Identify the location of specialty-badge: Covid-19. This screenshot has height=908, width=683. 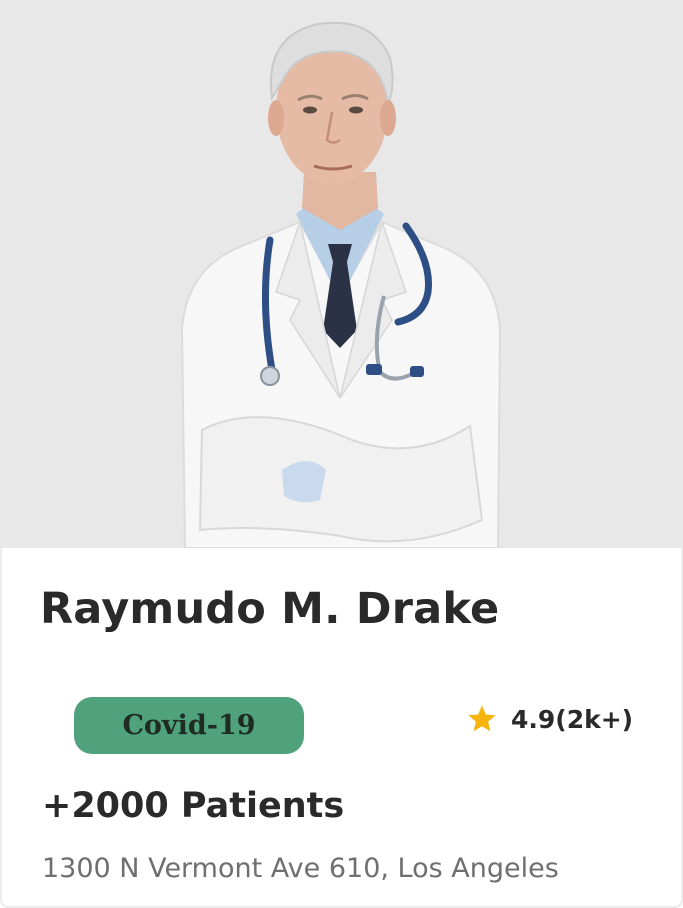
(189, 725).